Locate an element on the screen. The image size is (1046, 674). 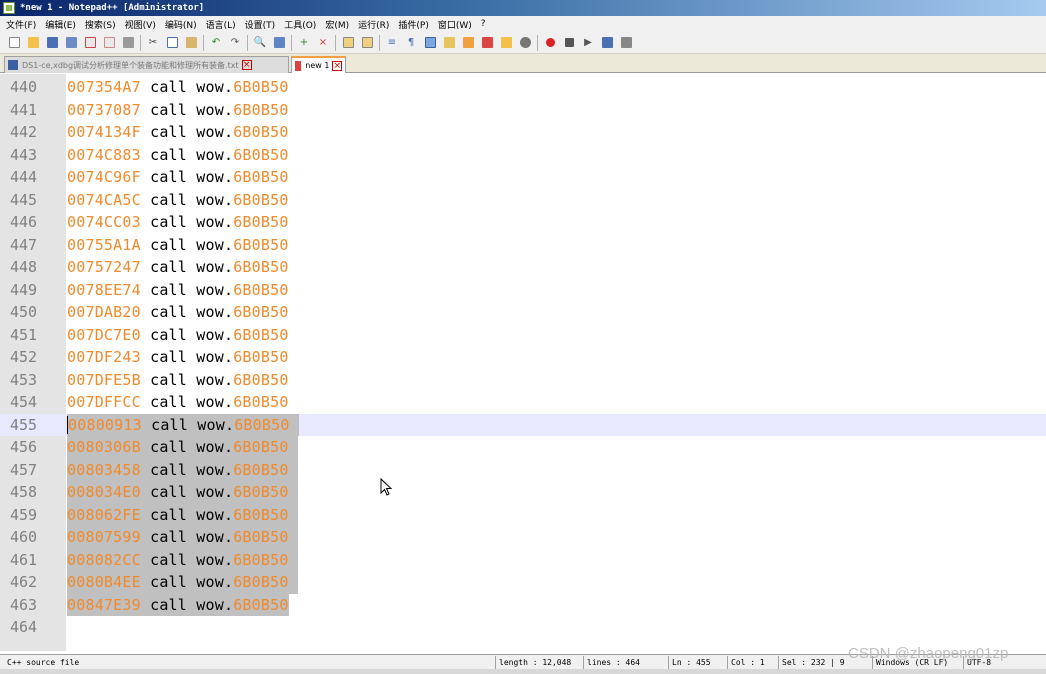
code-text: 0078EE74 call wow.6B0B50 is located at coordinates (178, 290).